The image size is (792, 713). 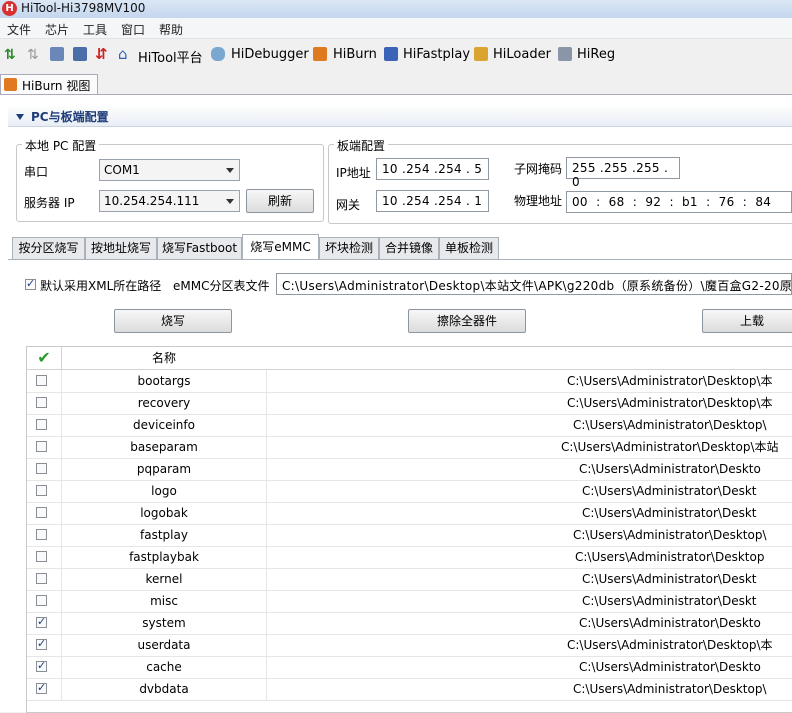 I want to click on tab-merge-image: 合并镜像, so click(x=409, y=248).